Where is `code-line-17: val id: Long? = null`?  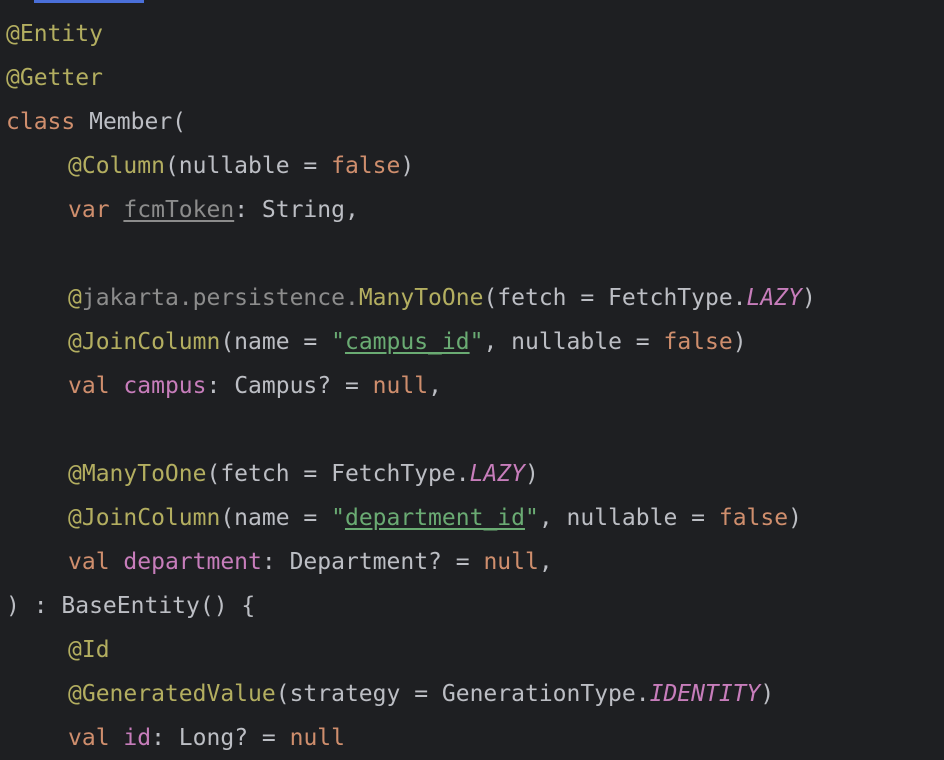 code-line-17: val id: Long? = null is located at coordinates (411, 738).